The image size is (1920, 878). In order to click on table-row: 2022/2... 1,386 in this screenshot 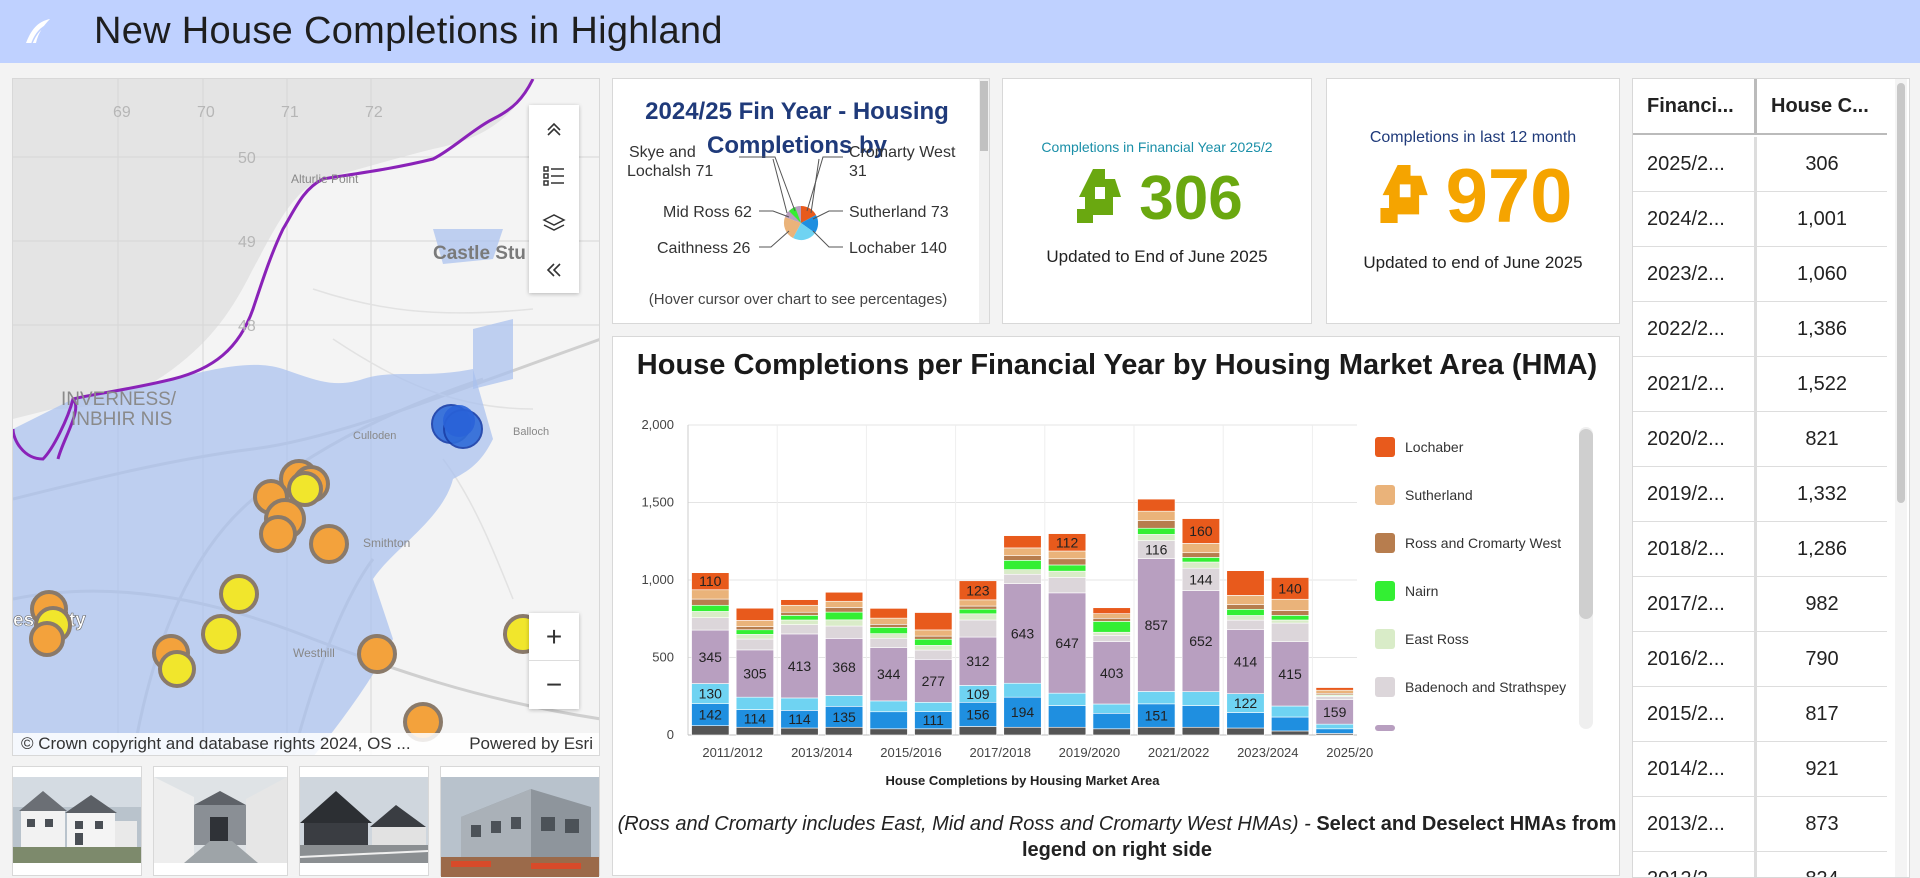, I will do `click(1760, 329)`.